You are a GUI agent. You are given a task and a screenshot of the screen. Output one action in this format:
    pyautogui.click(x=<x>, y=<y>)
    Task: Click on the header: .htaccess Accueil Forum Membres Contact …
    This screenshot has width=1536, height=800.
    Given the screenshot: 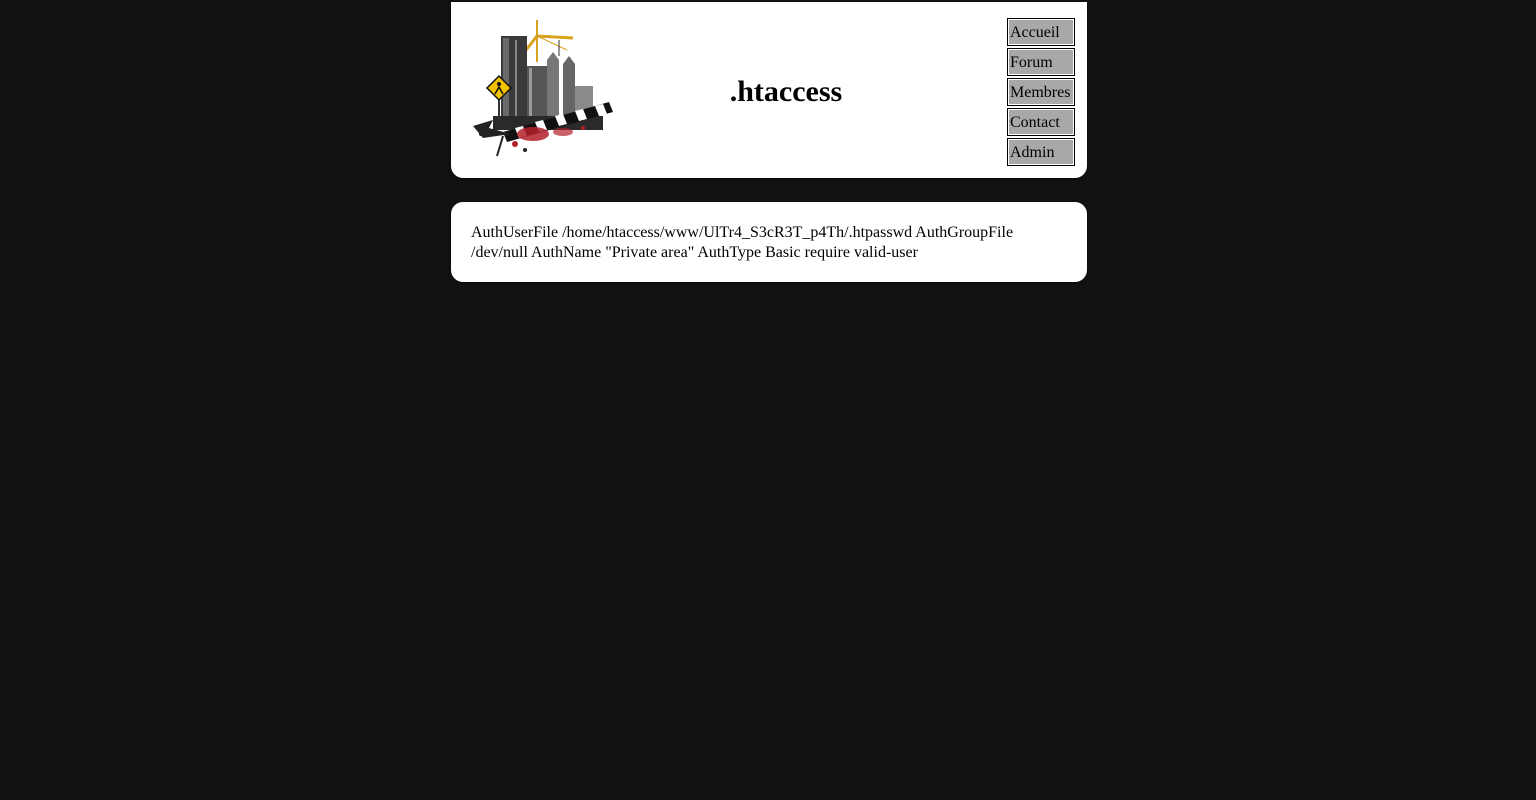 What is the action you would take?
    pyautogui.click(x=769, y=90)
    